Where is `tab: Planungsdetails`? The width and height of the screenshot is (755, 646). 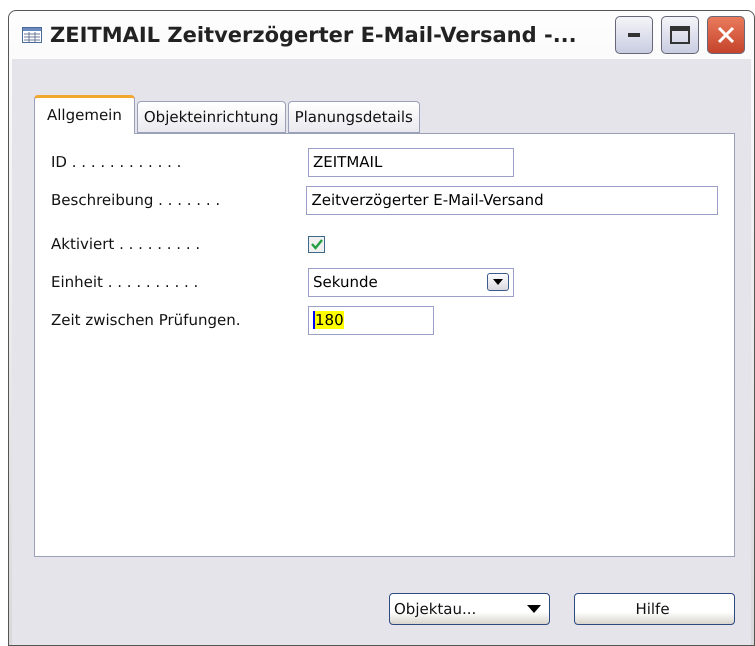 tab: Planungsdetails is located at coordinates (354, 117).